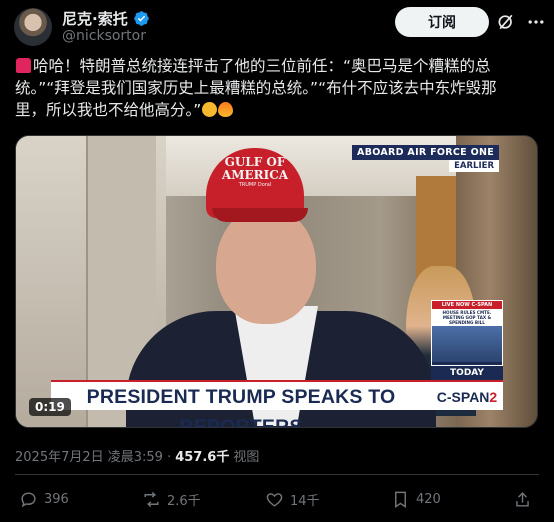 This screenshot has width=554, height=522. Describe the element at coordinates (210, 109) in the screenshot. I see `rofl-emoji-icon` at that location.